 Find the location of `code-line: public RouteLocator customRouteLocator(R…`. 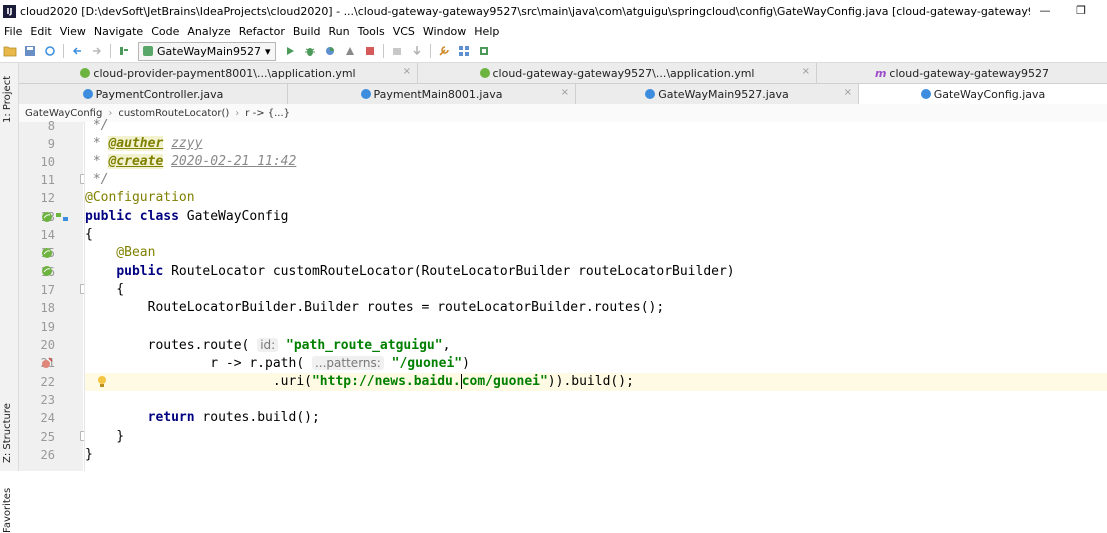

code-line: public RouteLocator customRouteLocator(R… is located at coordinates (425, 271).